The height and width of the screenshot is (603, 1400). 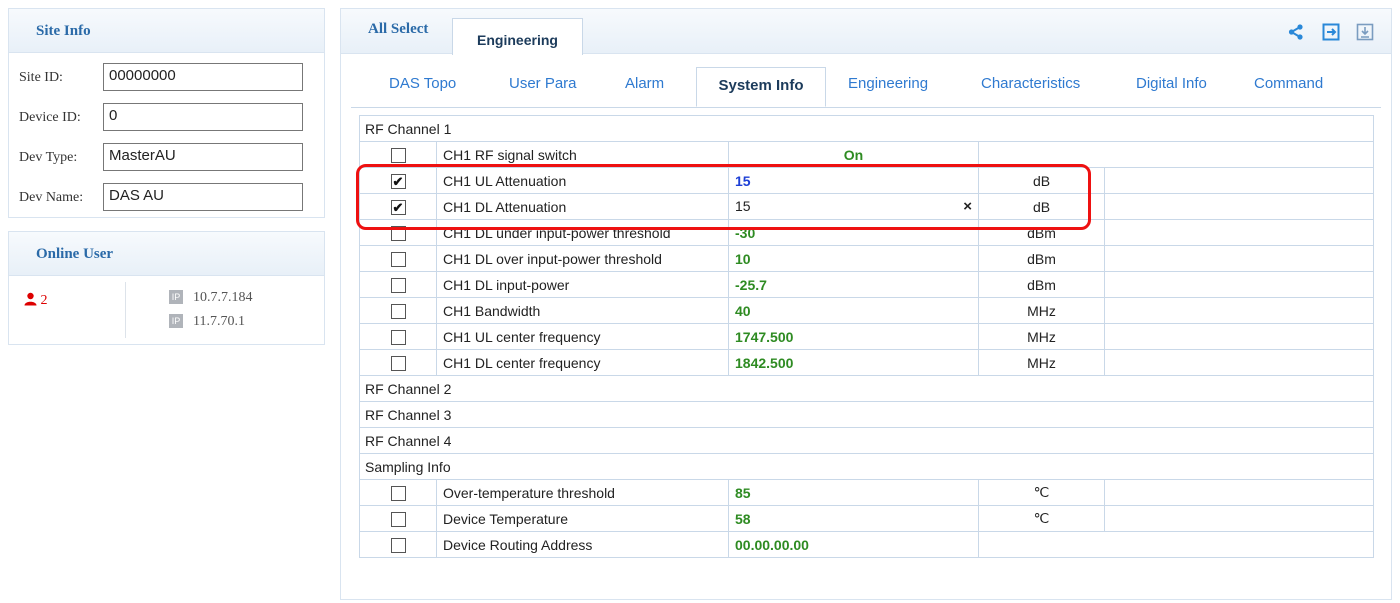 What do you see at coordinates (1171, 83) in the screenshot?
I see `tab-digital-info: Digital Info` at bounding box center [1171, 83].